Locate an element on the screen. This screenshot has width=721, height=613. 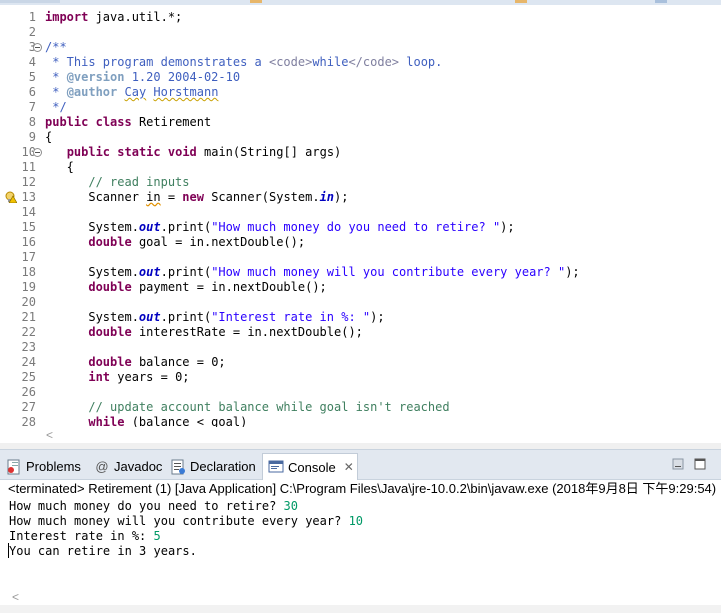
code-line: /** is located at coordinates (56, 47).